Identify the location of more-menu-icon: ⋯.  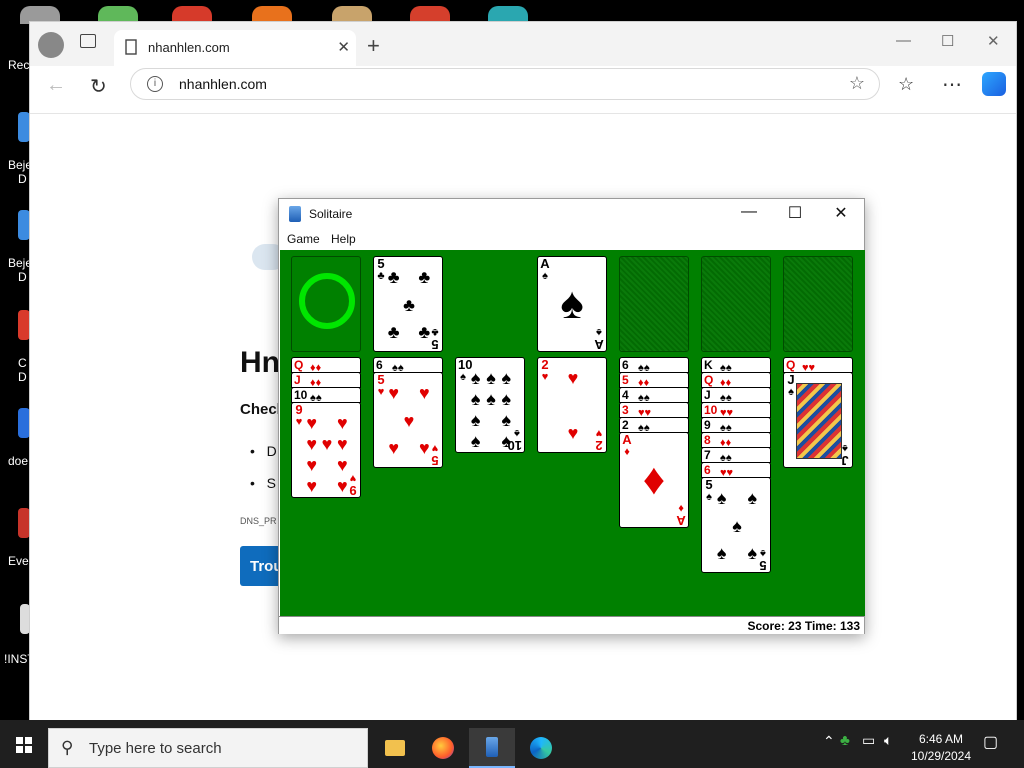
(952, 84).